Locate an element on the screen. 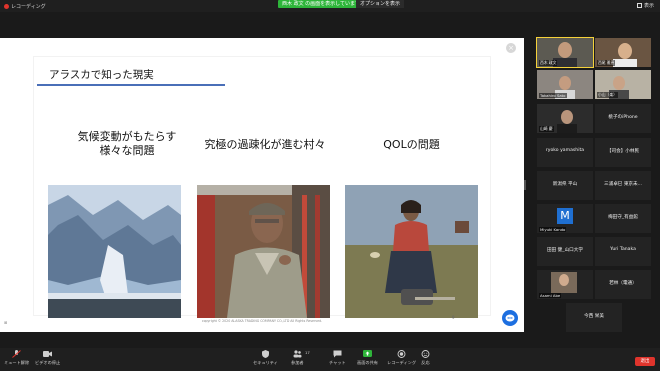  share-screen-button: 画面の共有 is located at coordinates (367, 358).